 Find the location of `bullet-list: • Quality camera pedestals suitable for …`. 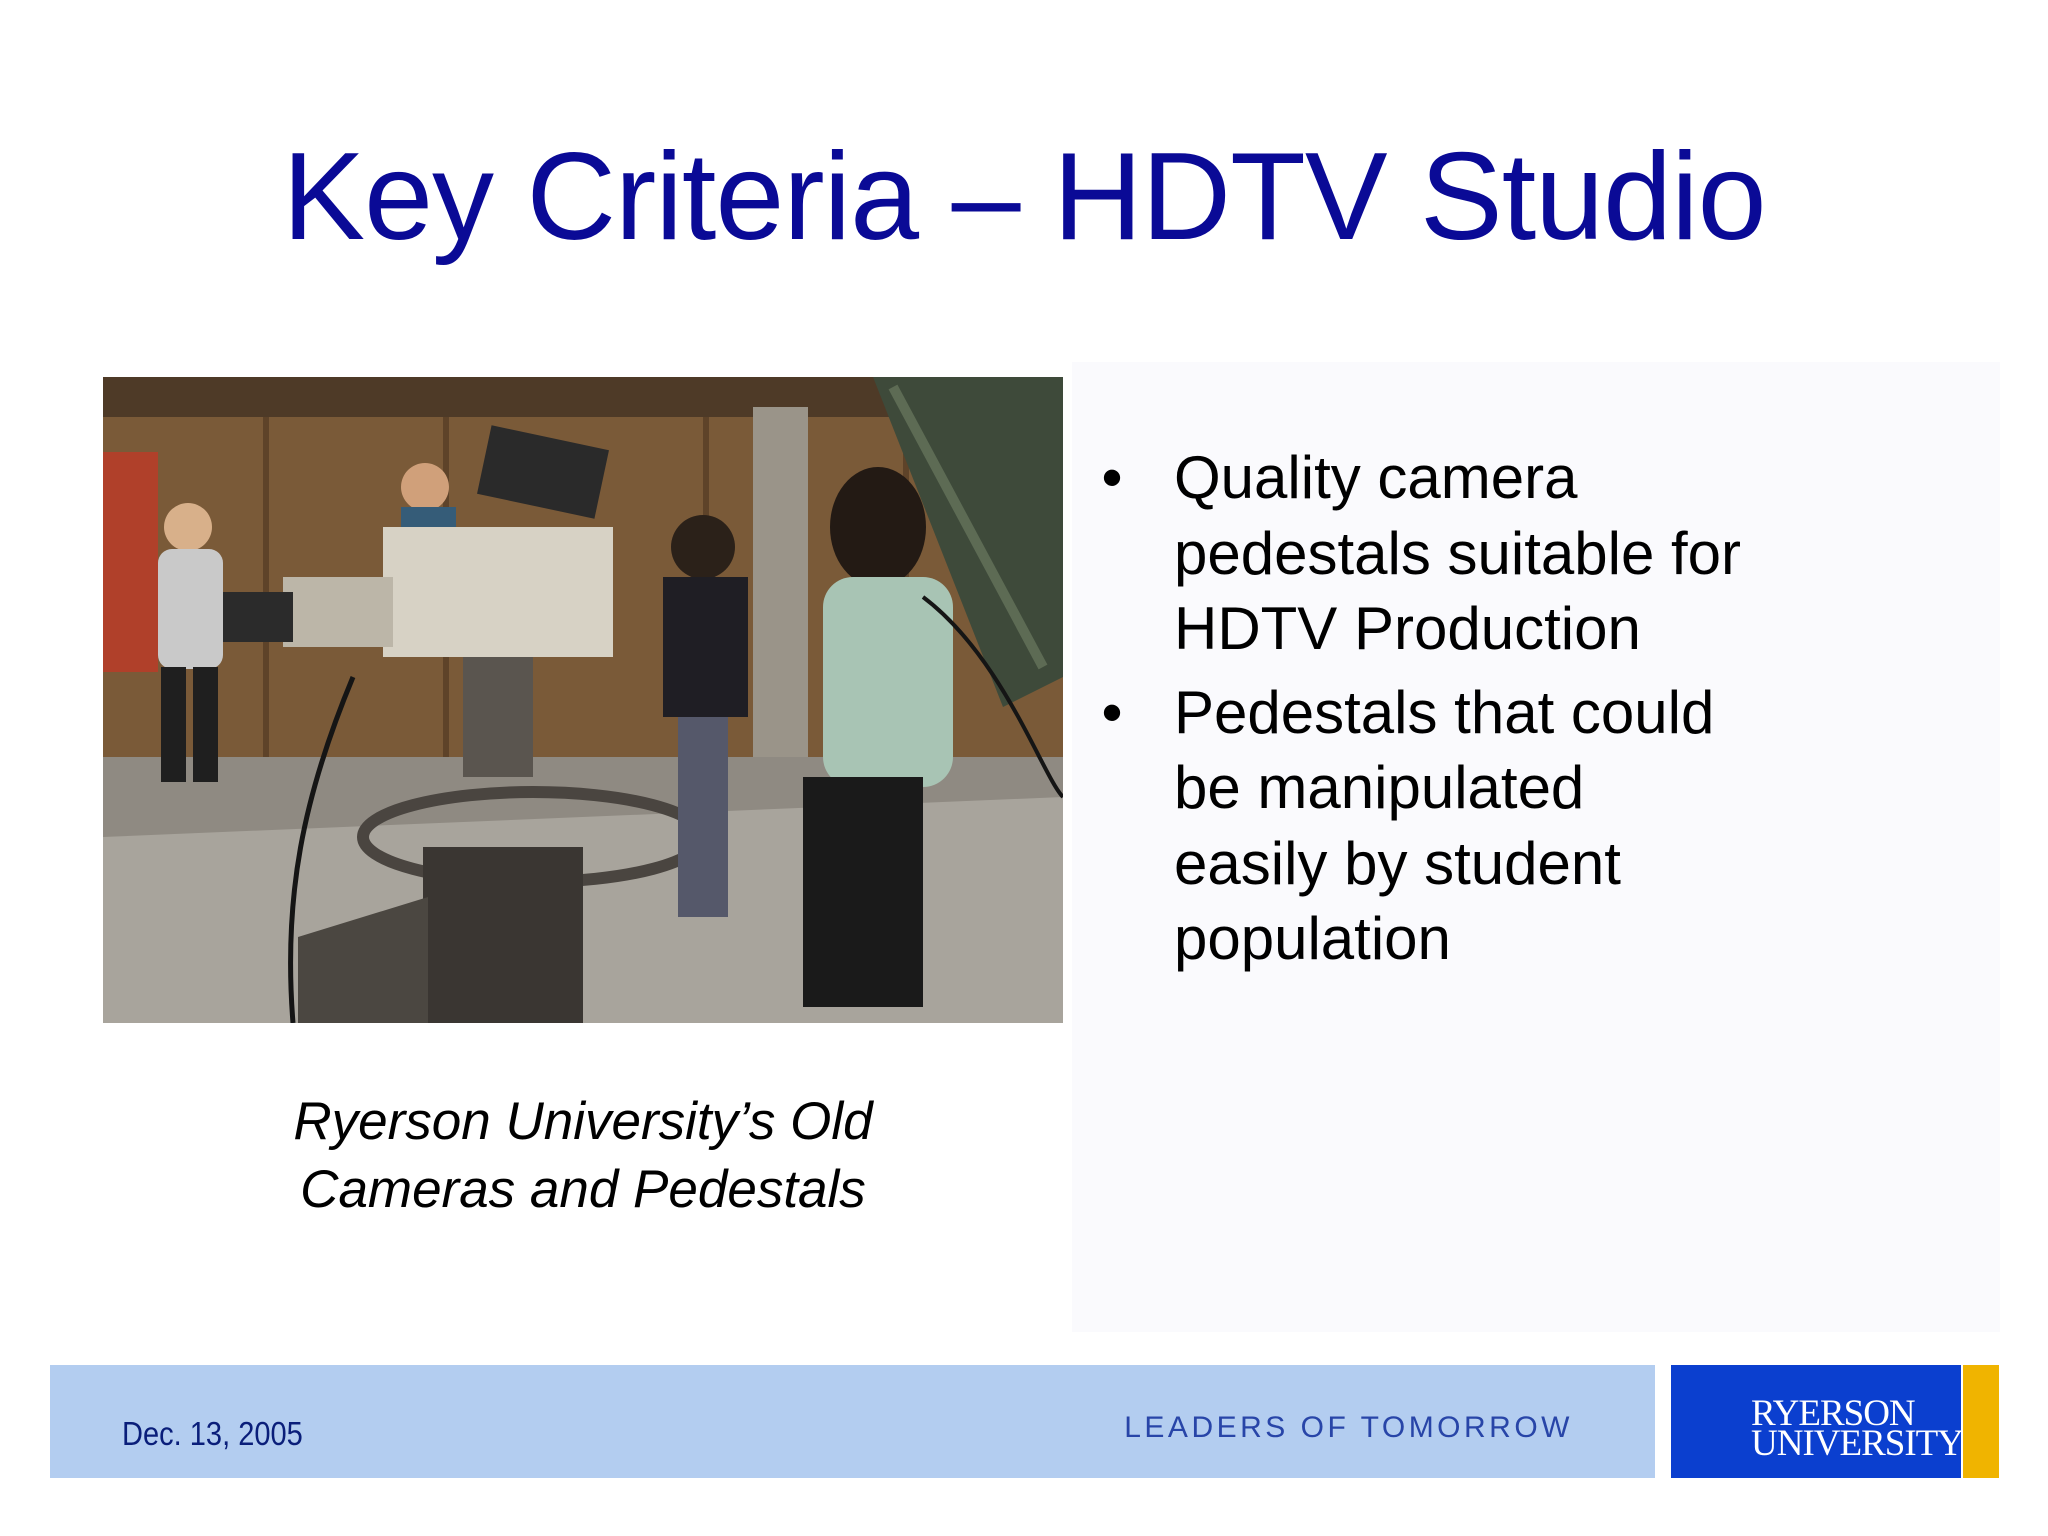

bullet-list: • Quality camera pedestals suitable for … is located at coordinates (1502, 712).